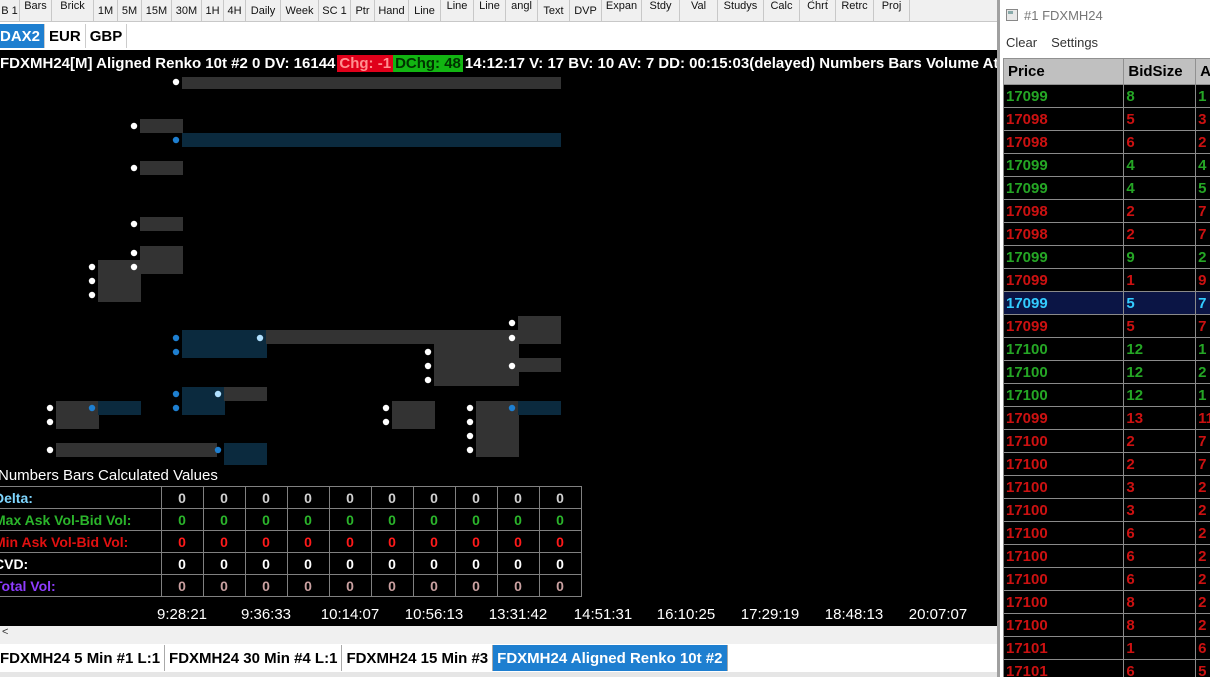 The height and width of the screenshot is (677, 1210). What do you see at coordinates (392, 10) in the screenshot?
I see `toolbar-button-hand: Hand` at bounding box center [392, 10].